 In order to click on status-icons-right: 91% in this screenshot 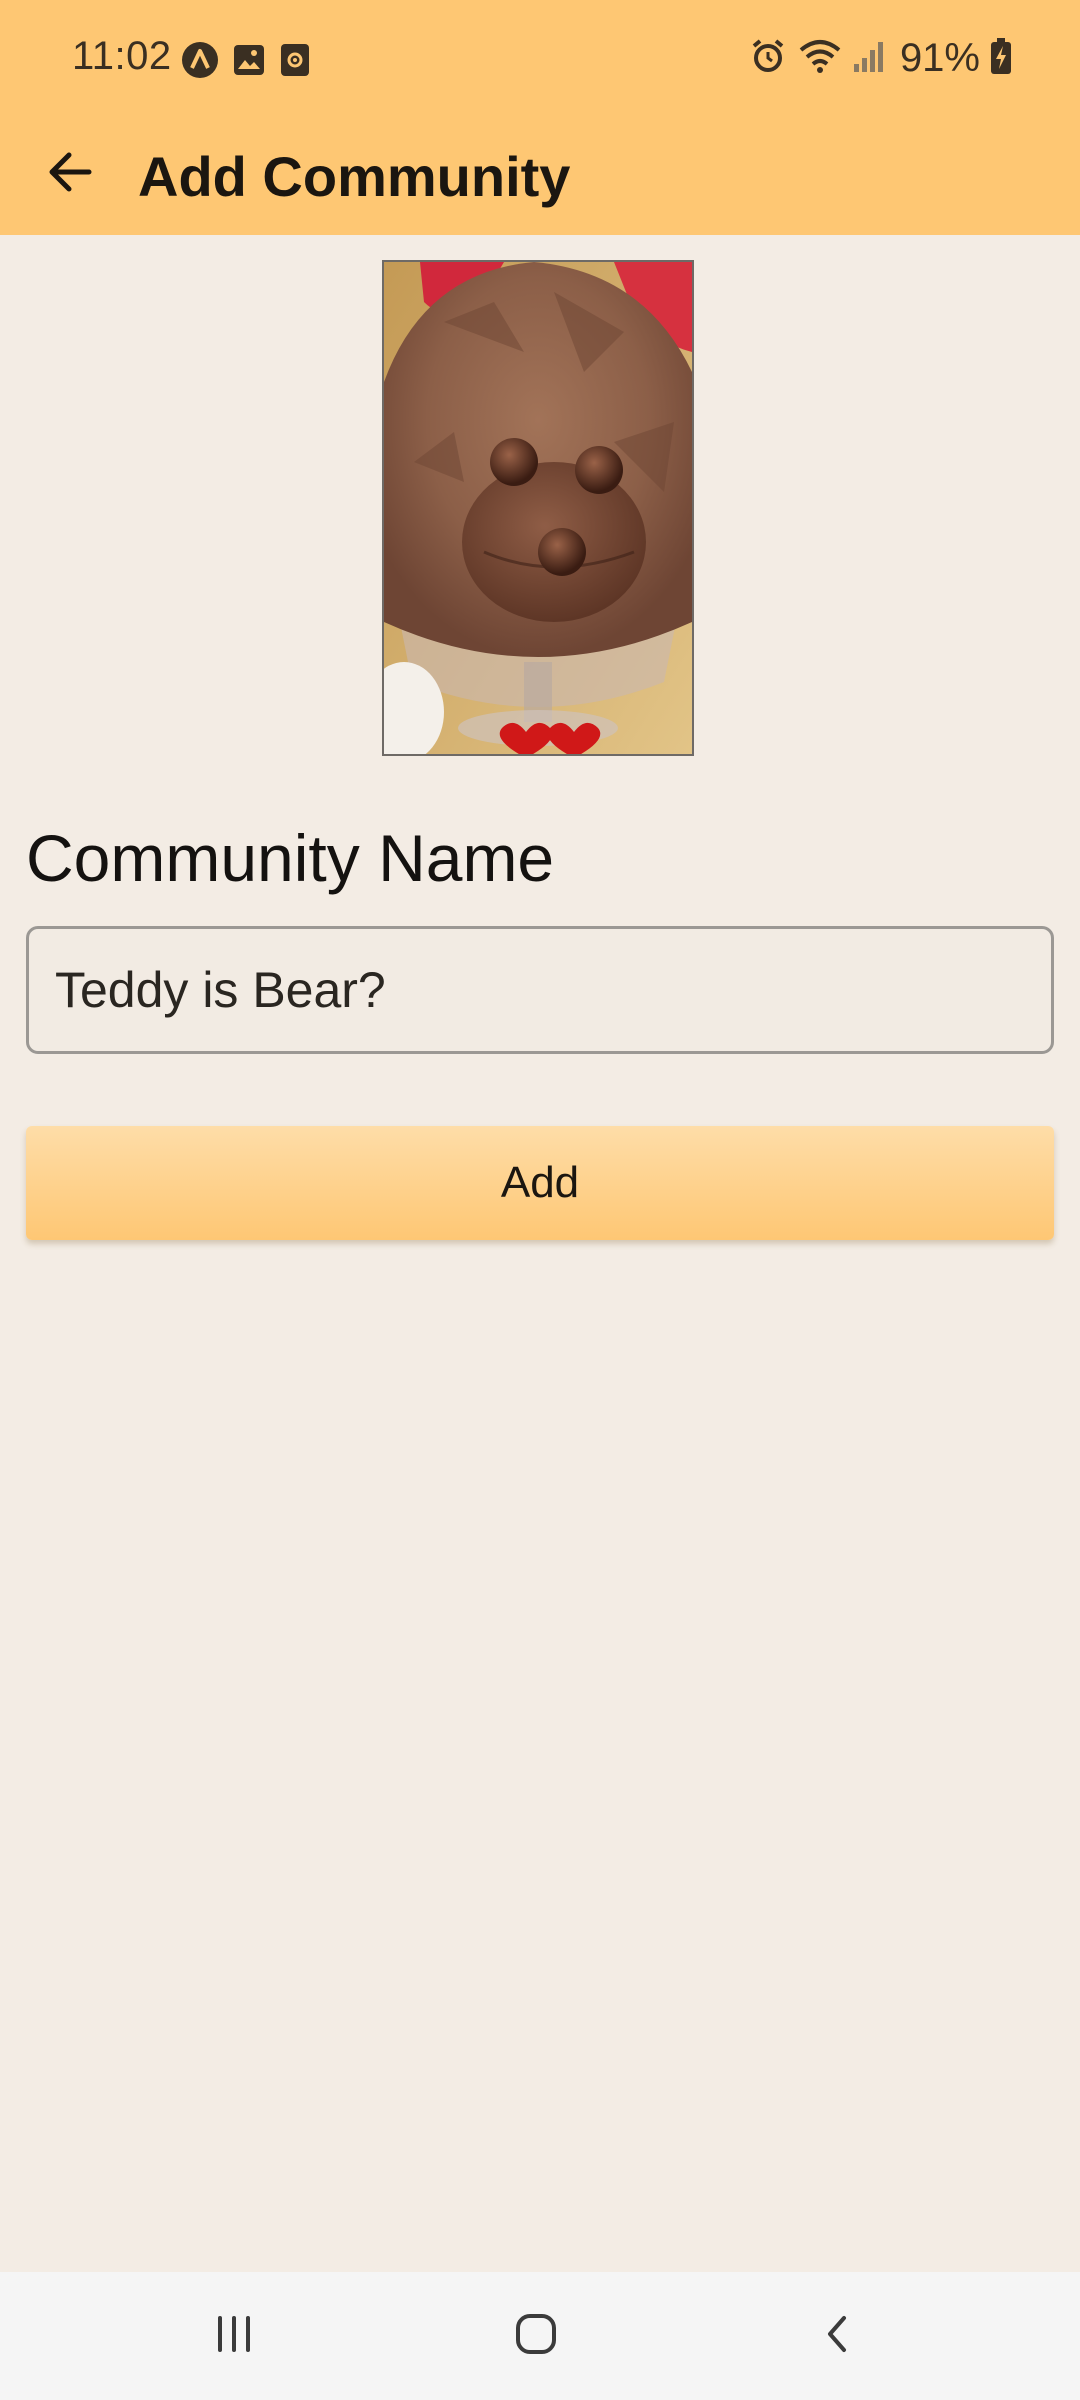, I will do `click(880, 58)`.